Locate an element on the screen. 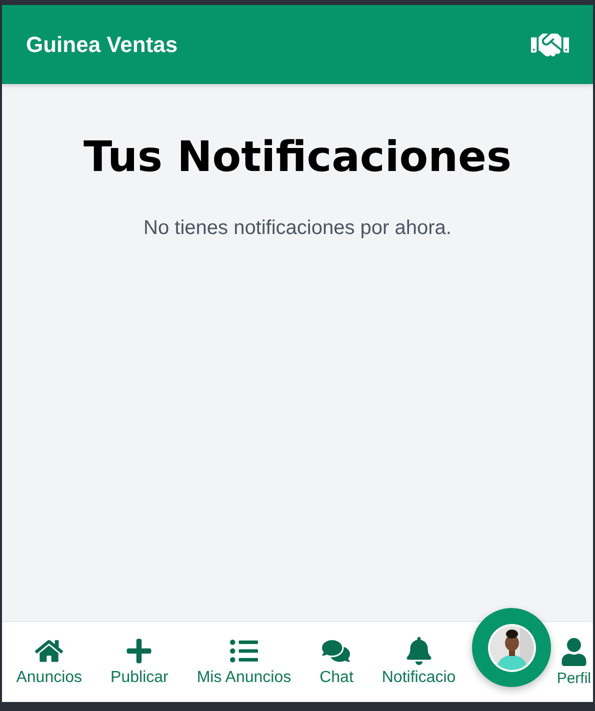 This screenshot has width=595, height=711. nav-item: Anuncios is located at coordinates (49, 662).